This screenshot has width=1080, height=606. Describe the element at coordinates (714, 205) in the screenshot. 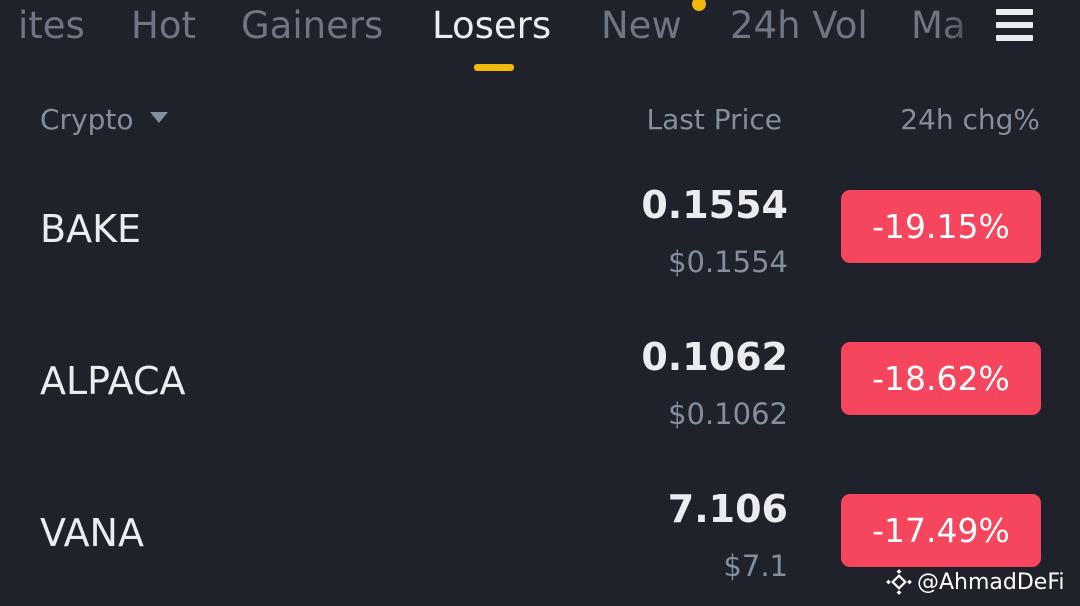

I see `last-price: 0.1554` at that location.